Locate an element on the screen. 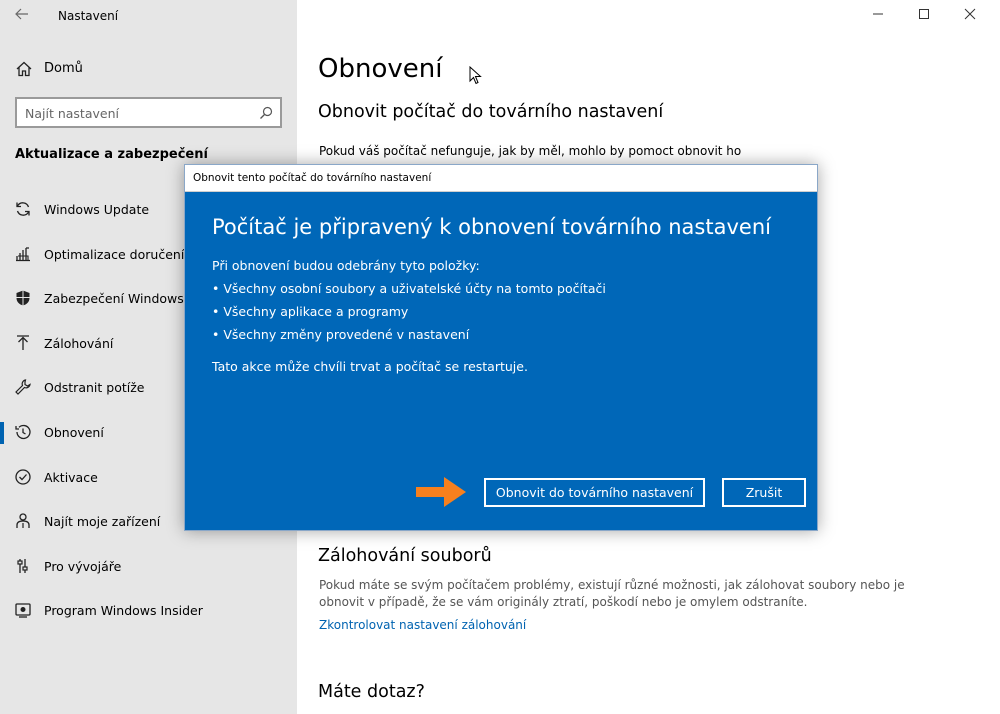  sidebar-item-label: Odstranit potíže is located at coordinates (94, 388).